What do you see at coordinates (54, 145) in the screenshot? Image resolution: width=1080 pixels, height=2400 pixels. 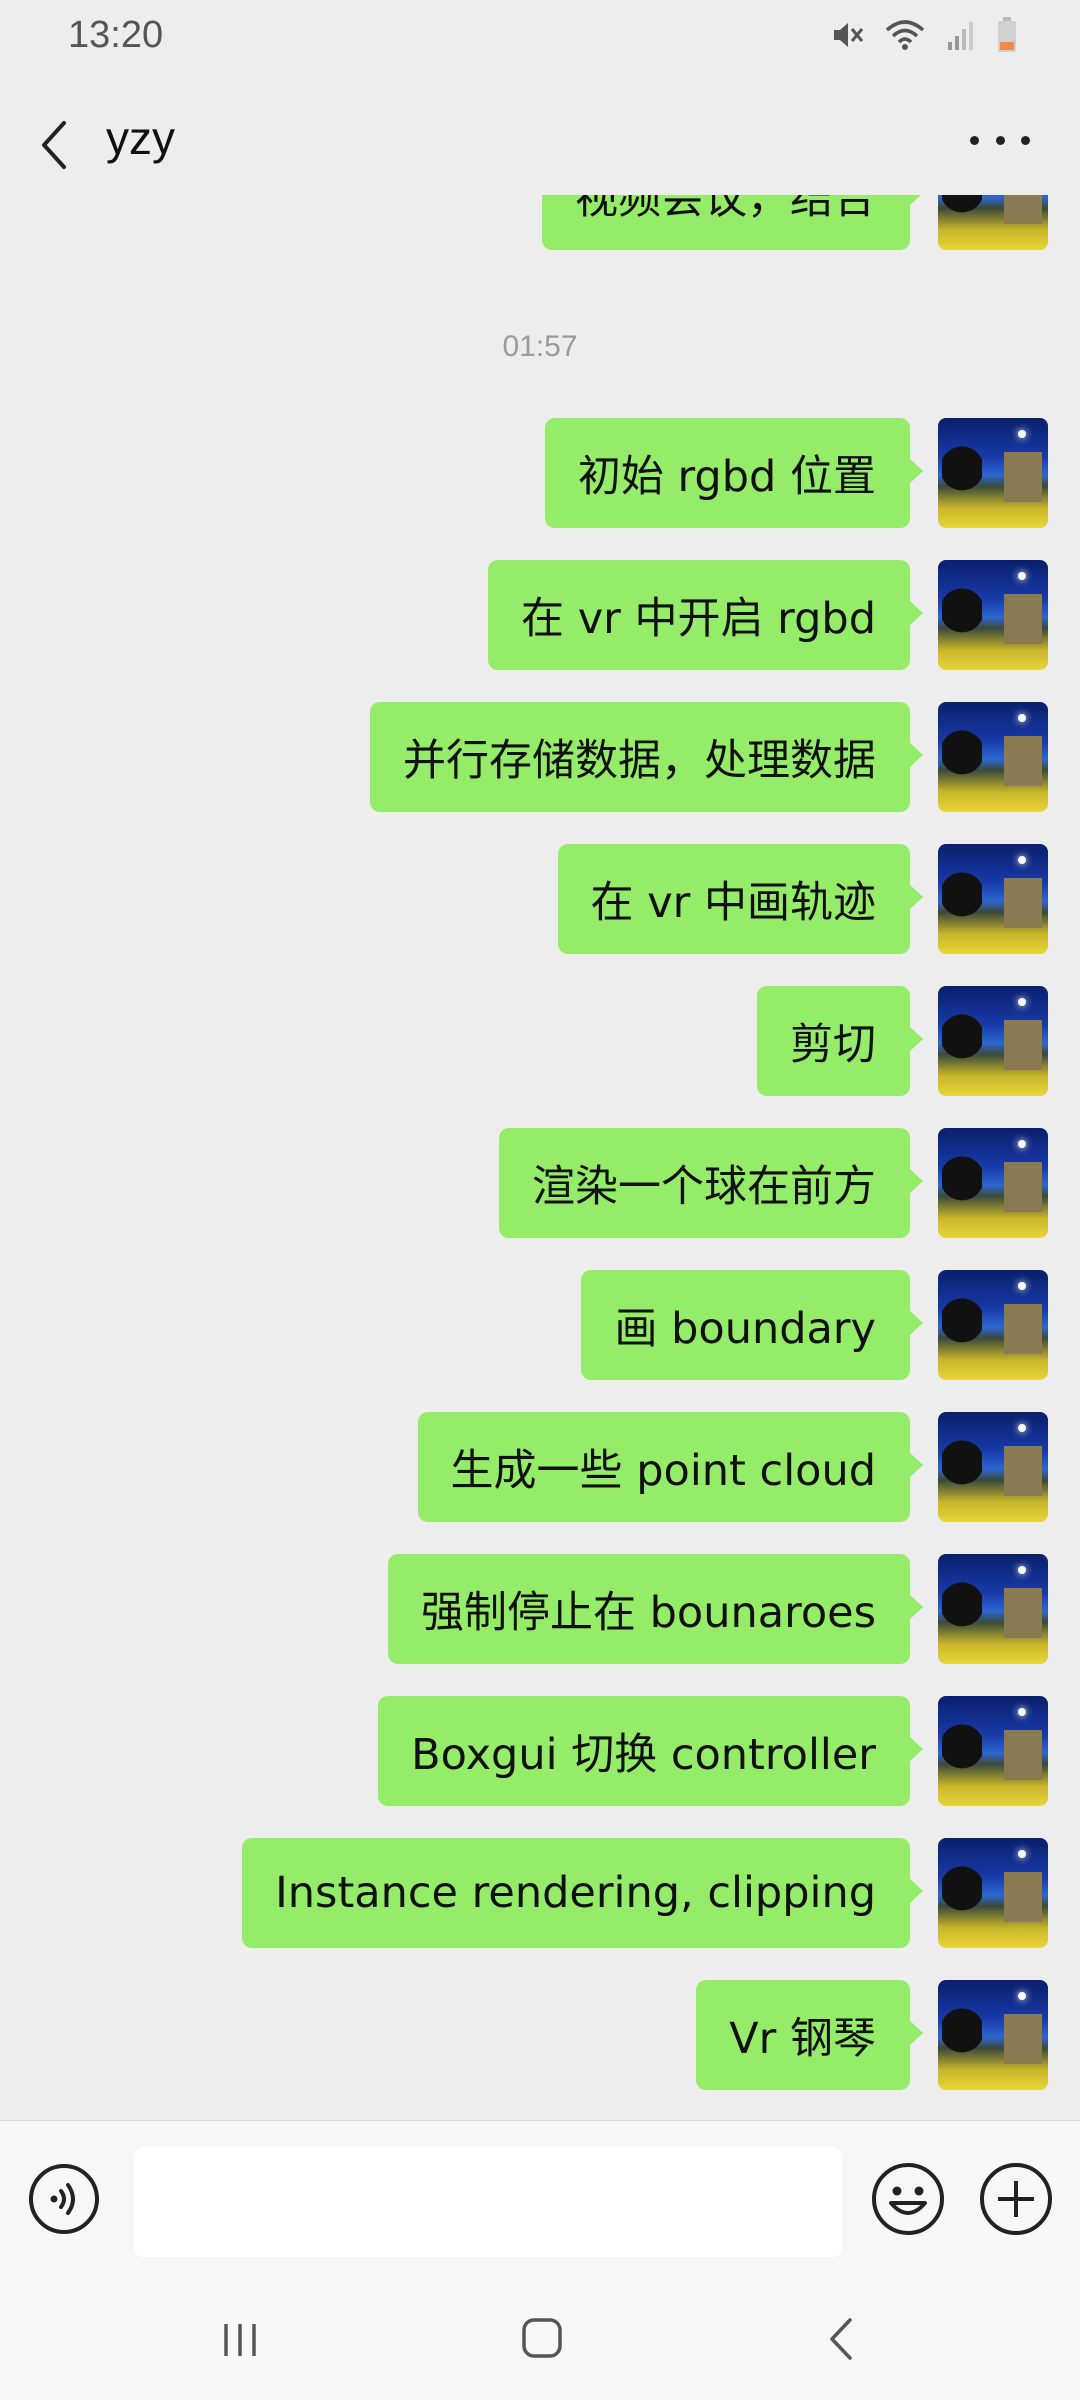 I see `chevron-left-icon` at bounding box center [54, 145].